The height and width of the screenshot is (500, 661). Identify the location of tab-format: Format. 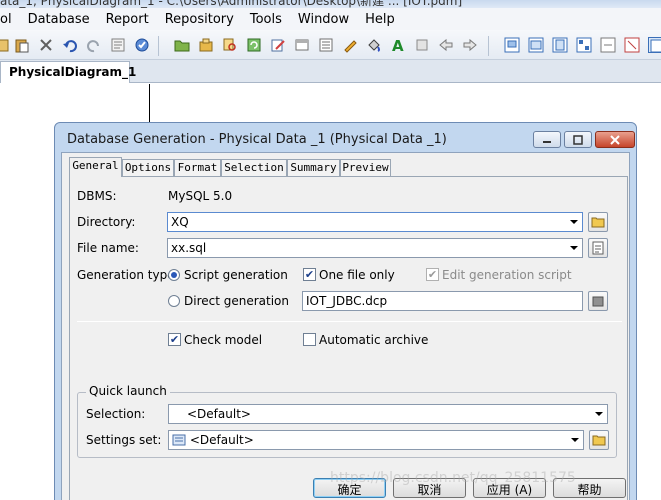
(197, 167).